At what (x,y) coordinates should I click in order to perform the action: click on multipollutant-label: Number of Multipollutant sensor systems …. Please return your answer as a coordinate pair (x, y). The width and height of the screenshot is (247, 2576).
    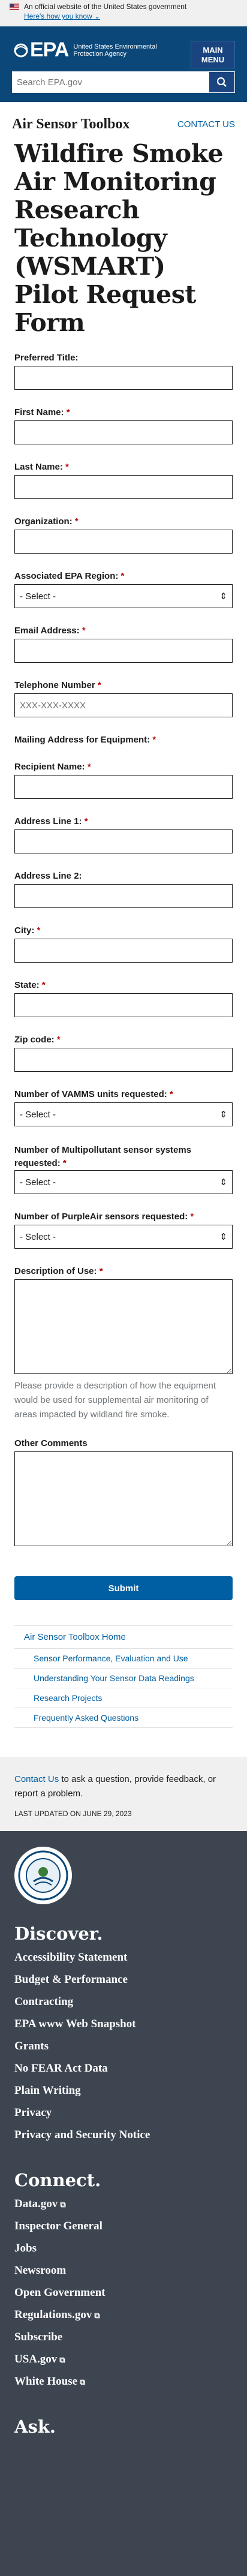
    Looking at the image, I should click on (103, 1157).